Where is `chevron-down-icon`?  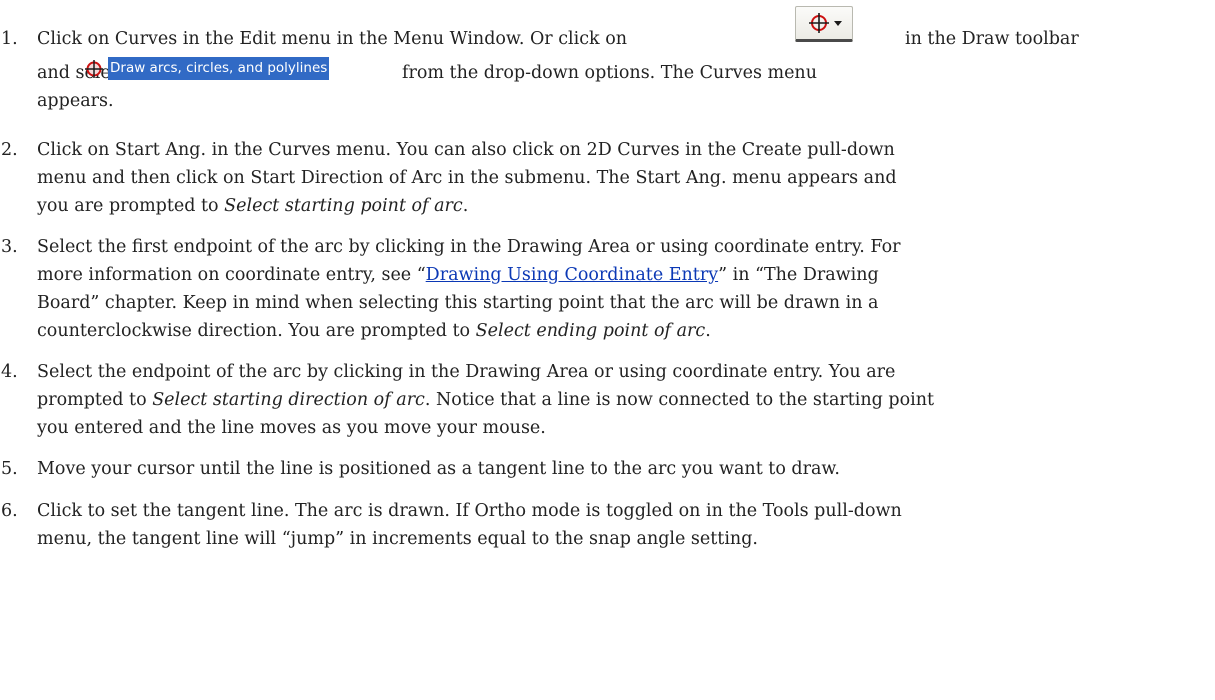
chevron-down-icon is located at coordinates (838, 23).